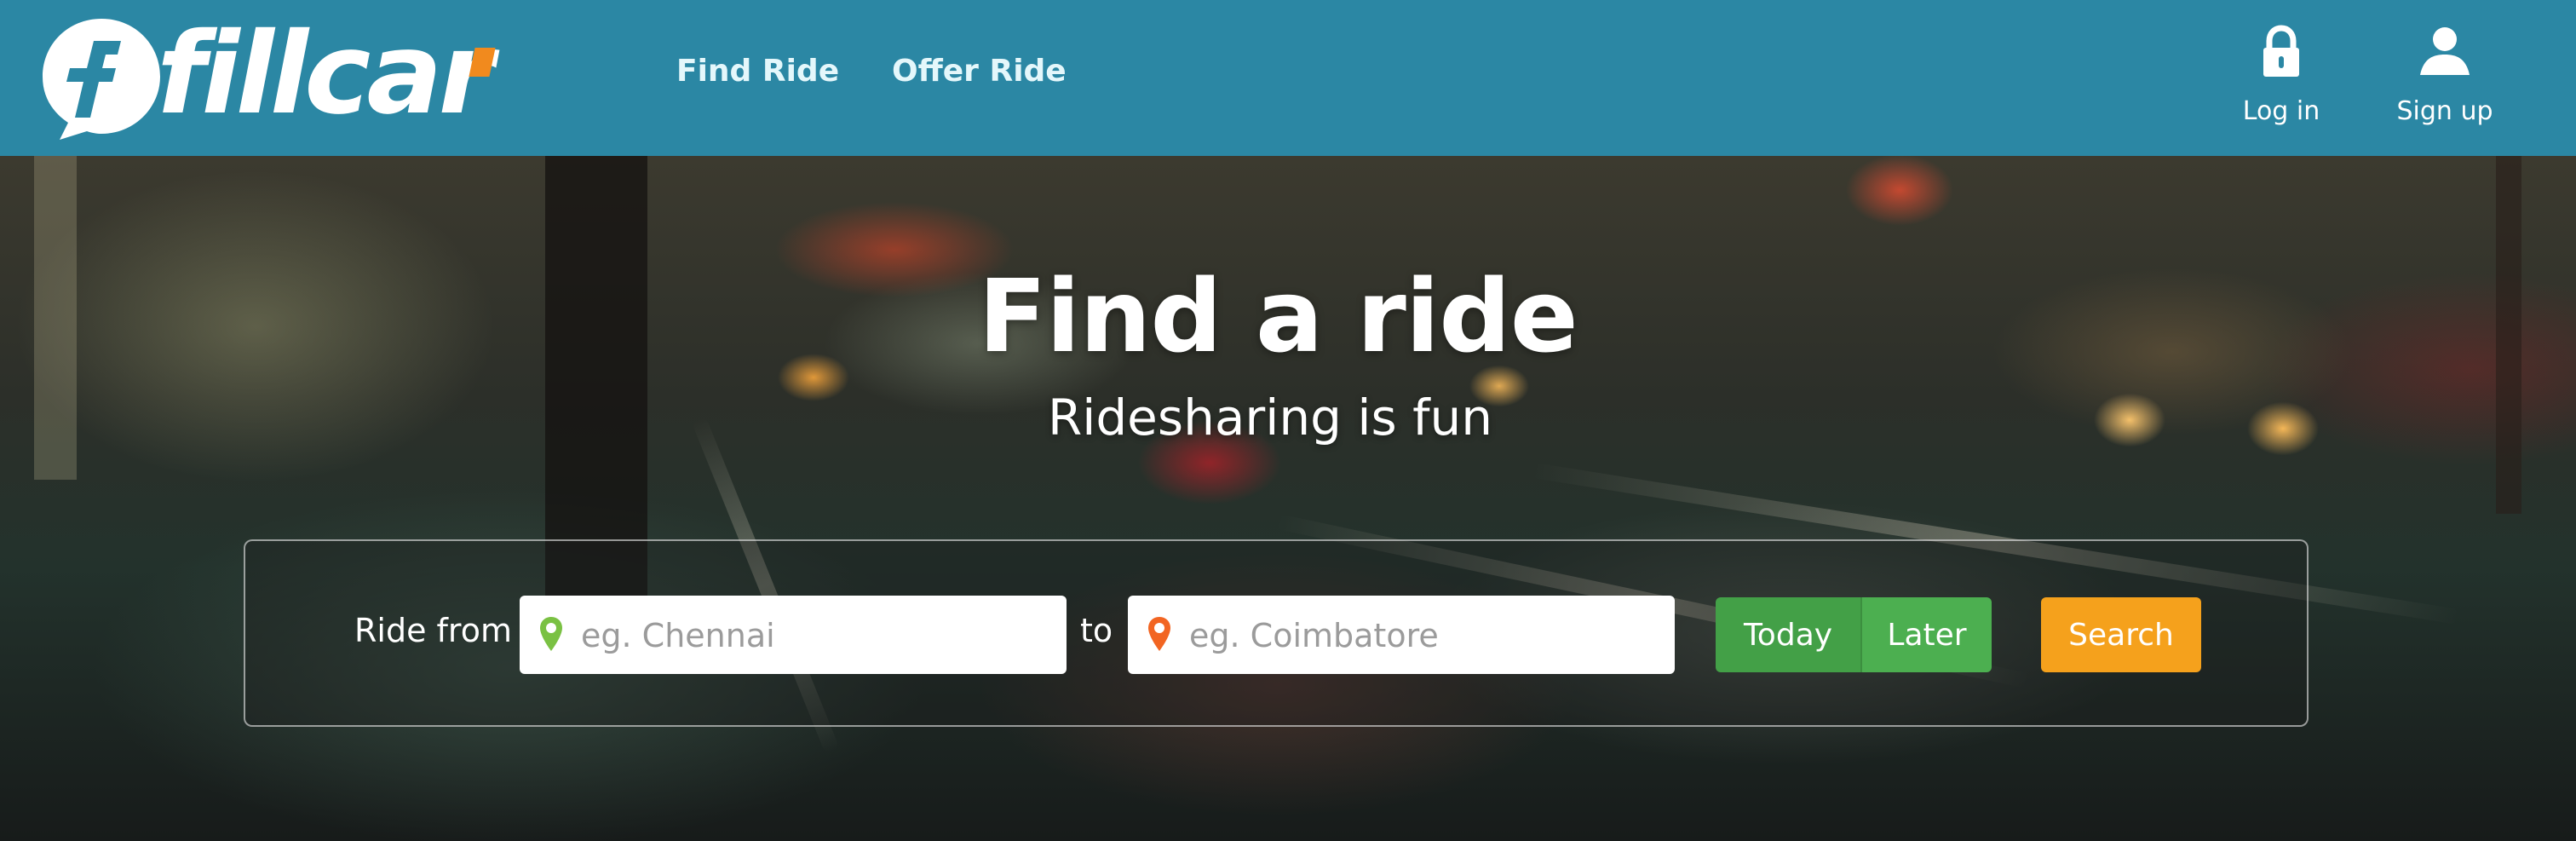  I want to click on login-button: Log in, so click(2281, 75).